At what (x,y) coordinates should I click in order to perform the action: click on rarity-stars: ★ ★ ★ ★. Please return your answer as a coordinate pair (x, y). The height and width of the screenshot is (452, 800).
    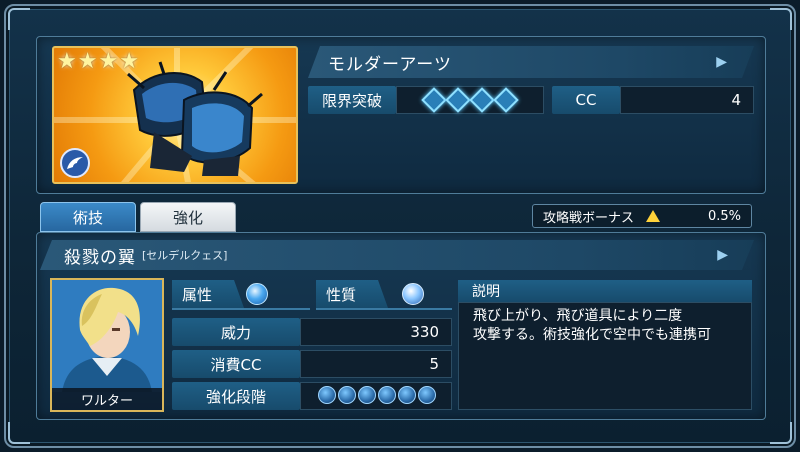
    Looking at the image, I should click on (98, 62).